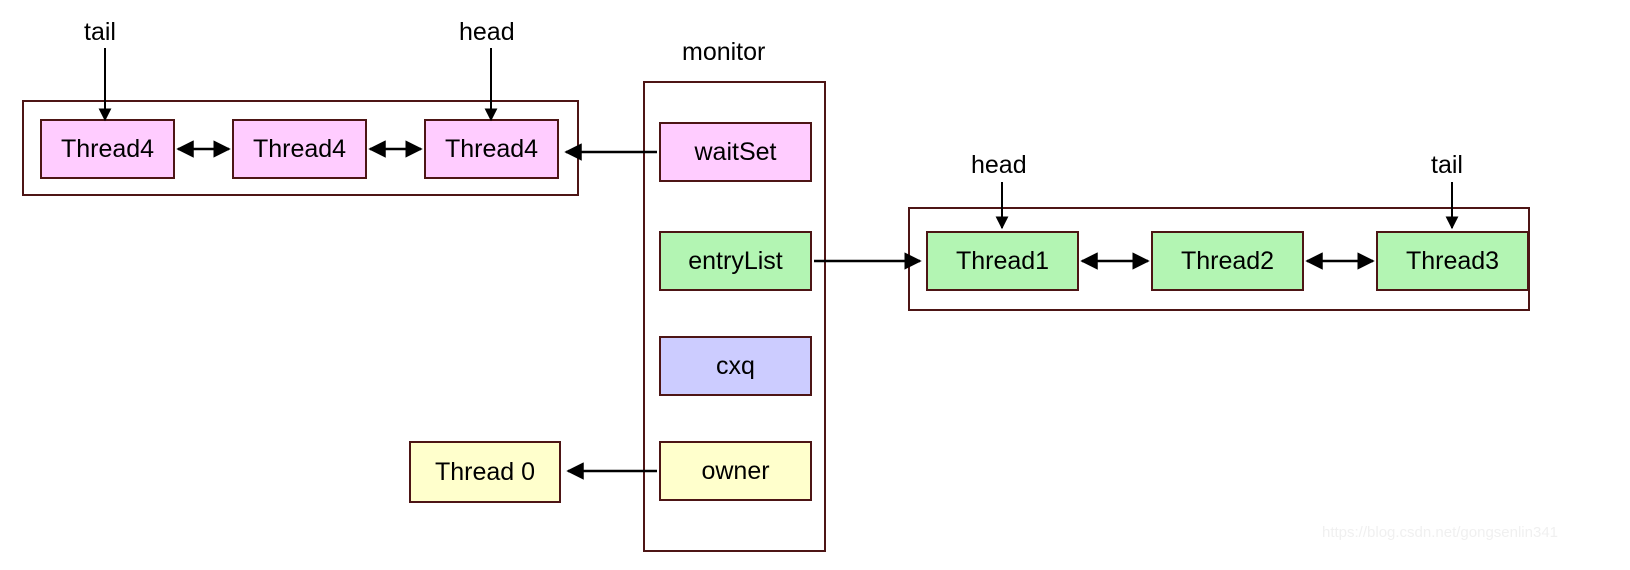 This screenshot has height=570, width=1630. I want to click on entrylist-node-0: Thread1, so click(1002, 261).